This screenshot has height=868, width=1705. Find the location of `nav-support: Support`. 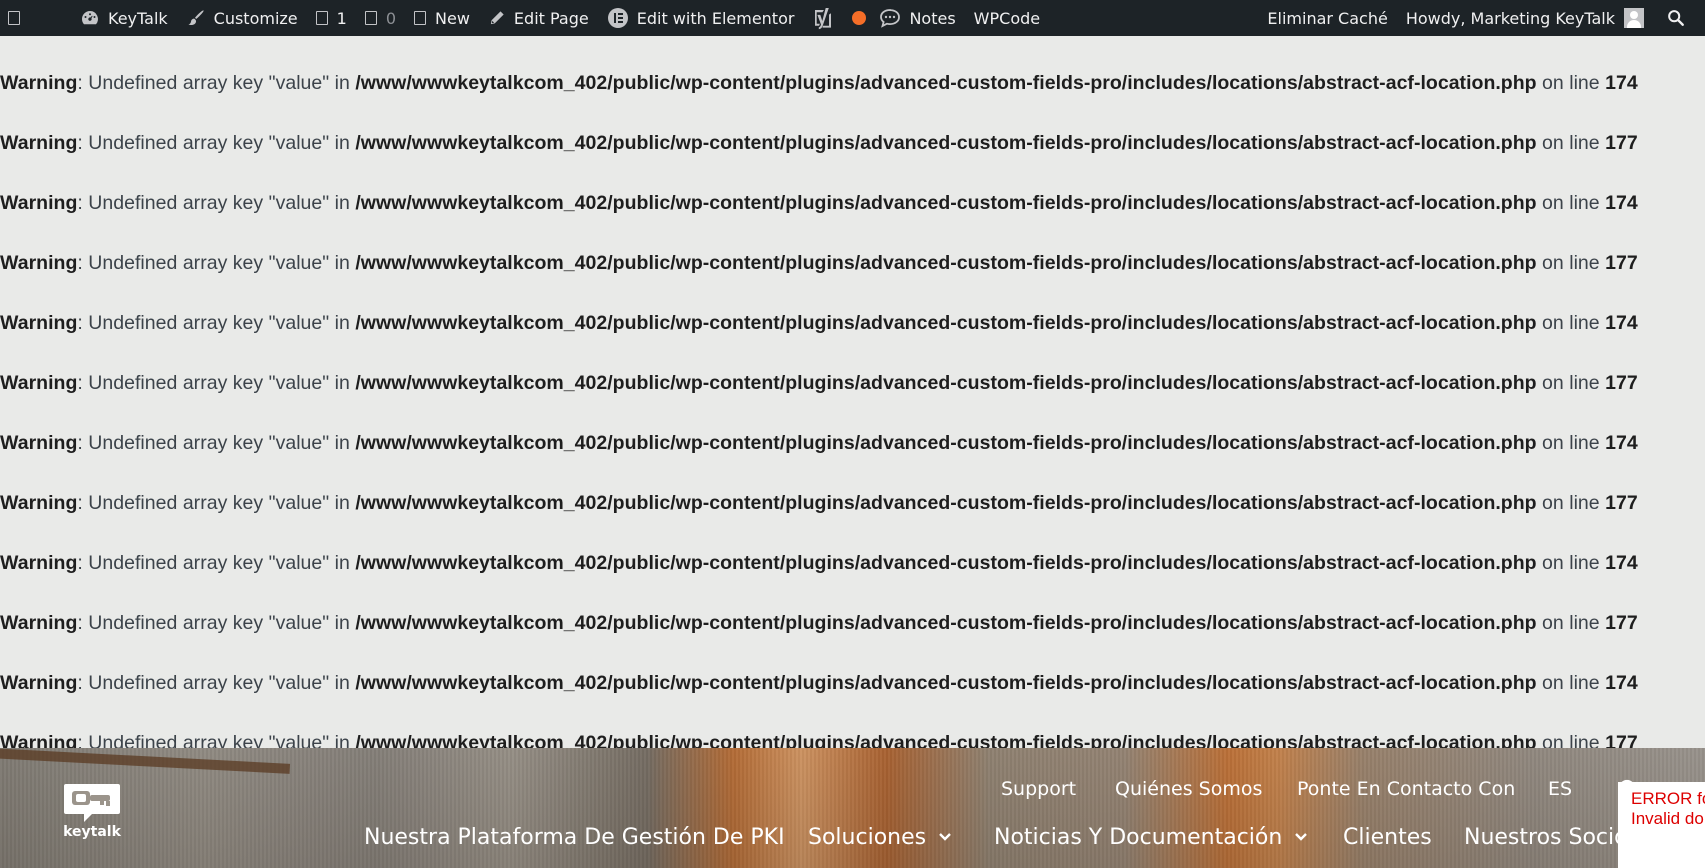

nav-support: Support is located at coordinates (1038, 791).